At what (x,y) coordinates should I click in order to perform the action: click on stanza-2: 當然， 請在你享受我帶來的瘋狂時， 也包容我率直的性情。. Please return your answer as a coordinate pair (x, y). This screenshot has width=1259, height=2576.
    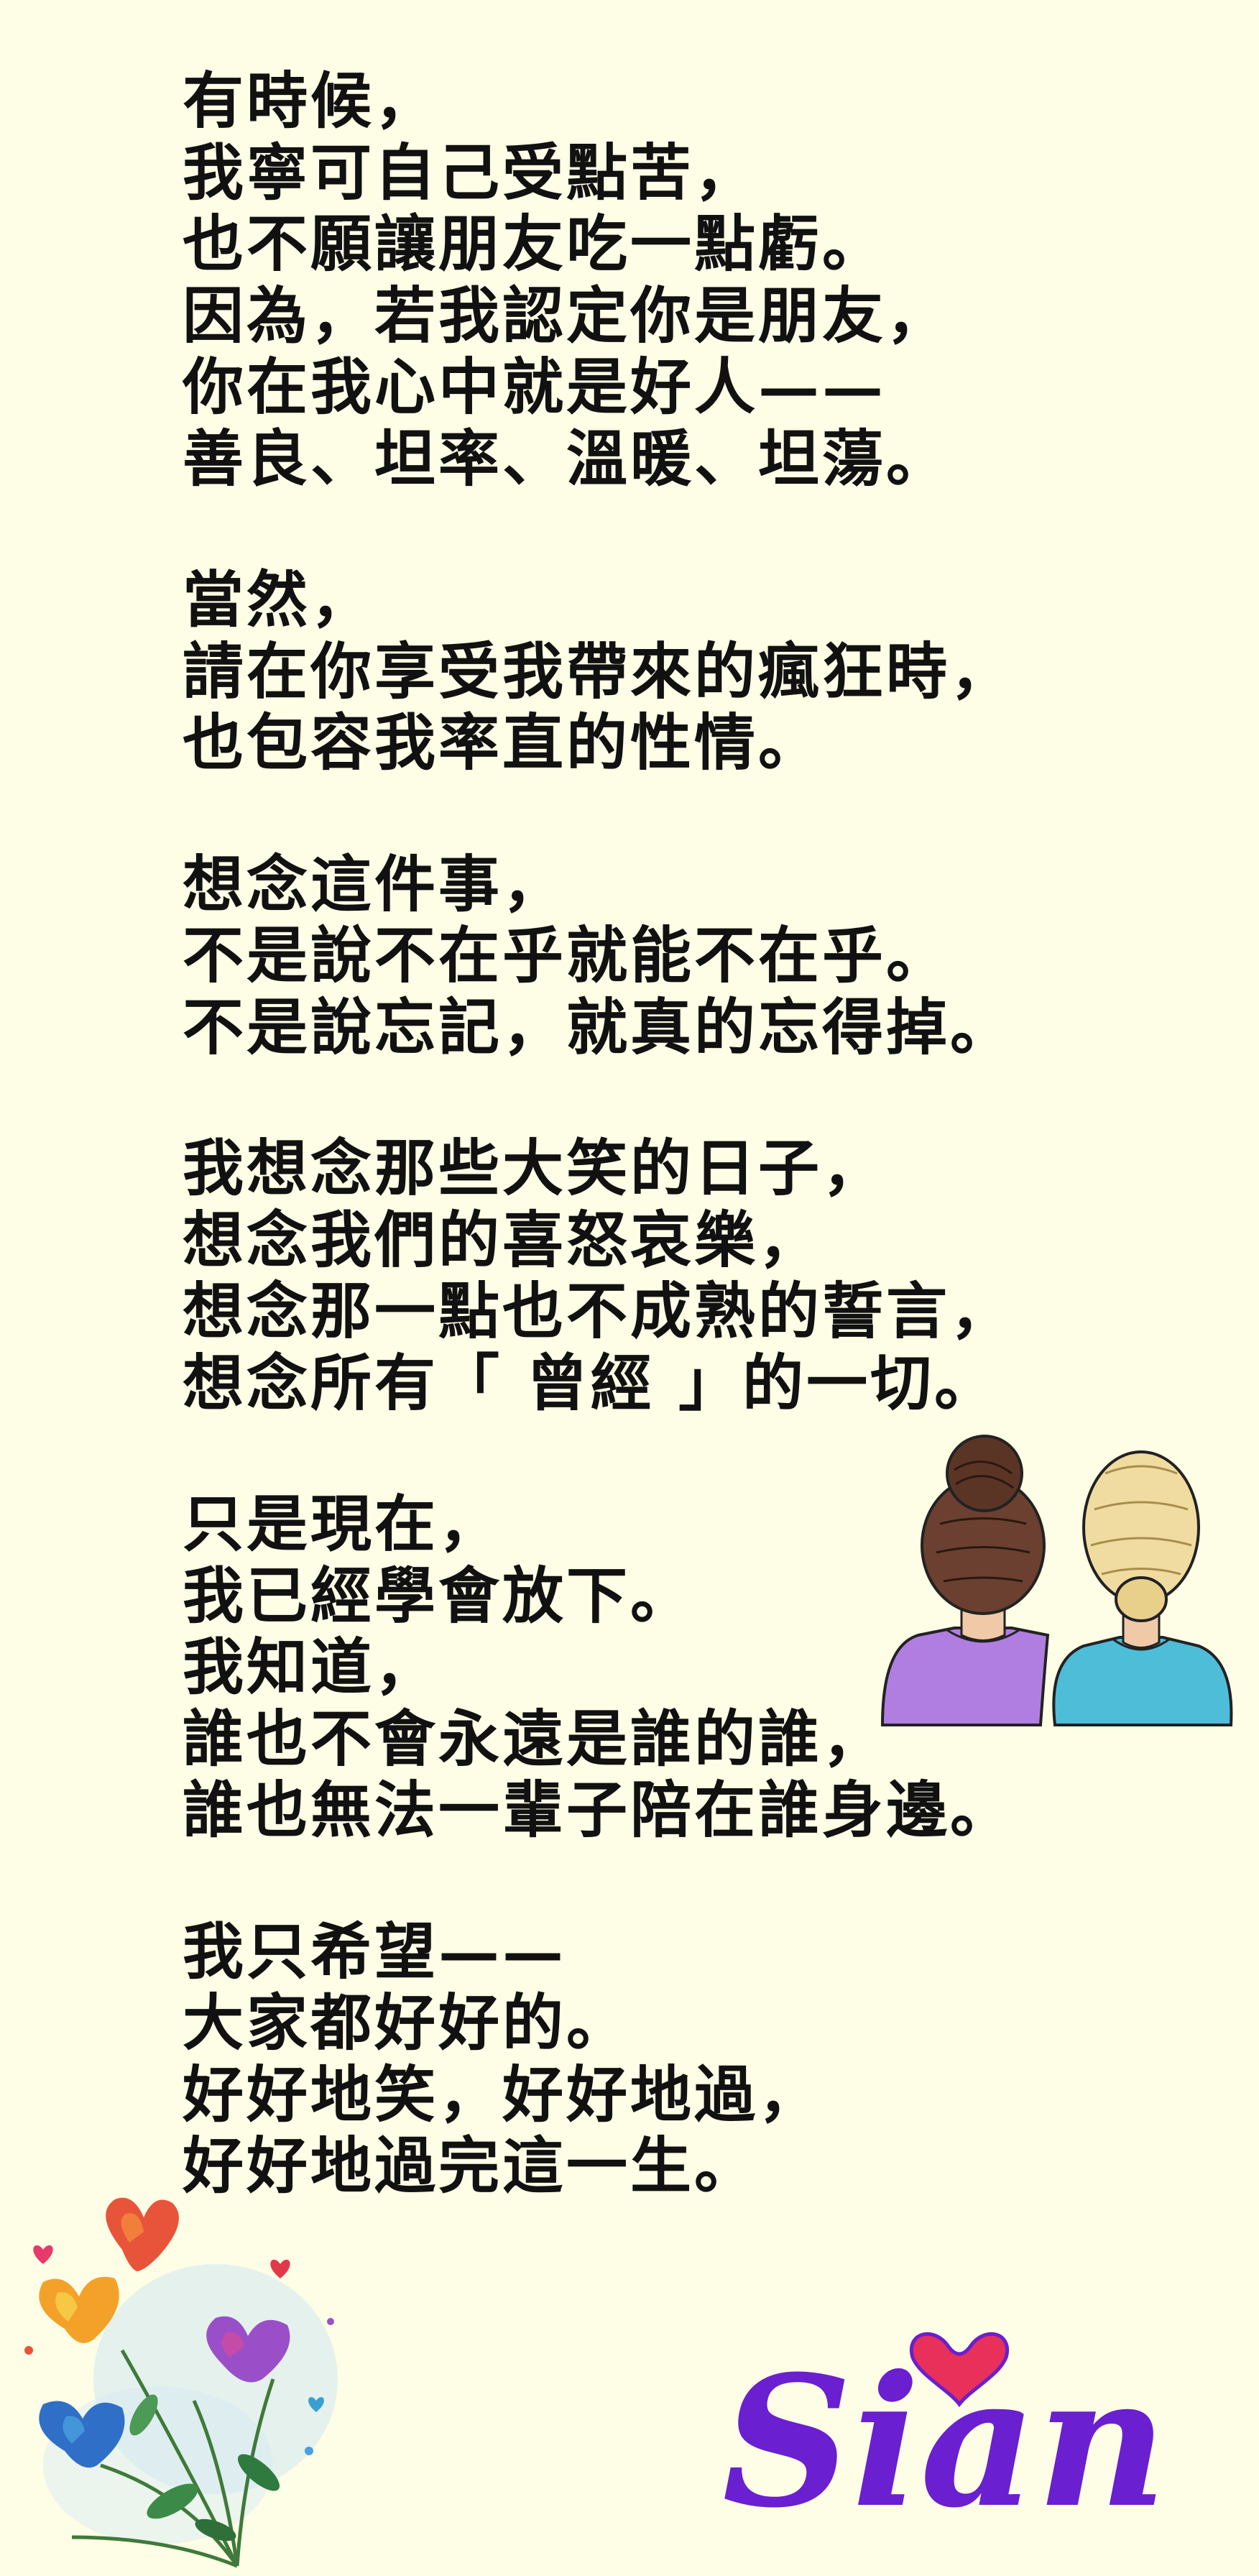
    Looking at the image, I should click on (686, 672).